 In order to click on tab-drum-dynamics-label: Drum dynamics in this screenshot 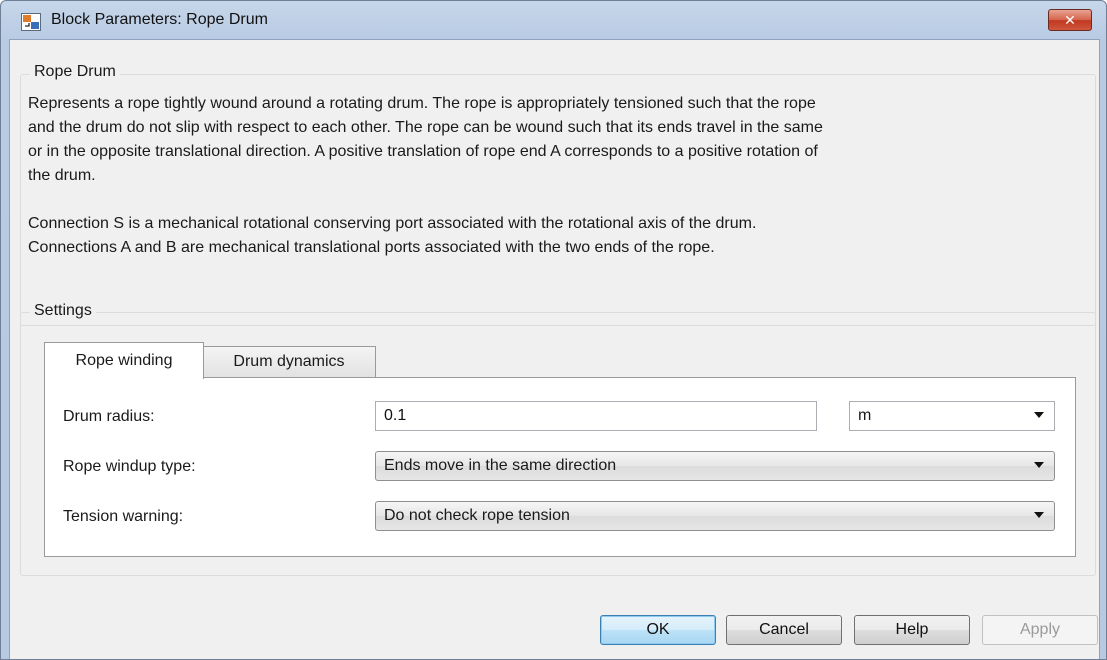, I will do `click(289, 361)`.